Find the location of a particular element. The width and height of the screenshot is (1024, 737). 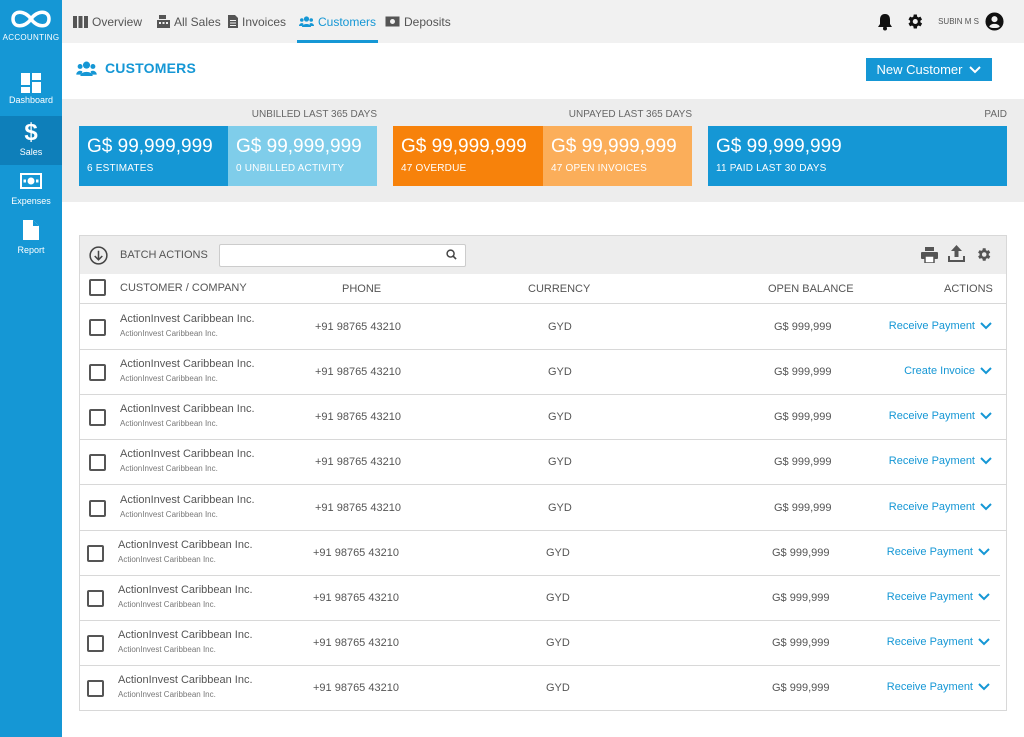

page-title-text: CUSTOMERS is located at coordinates (150, 68).